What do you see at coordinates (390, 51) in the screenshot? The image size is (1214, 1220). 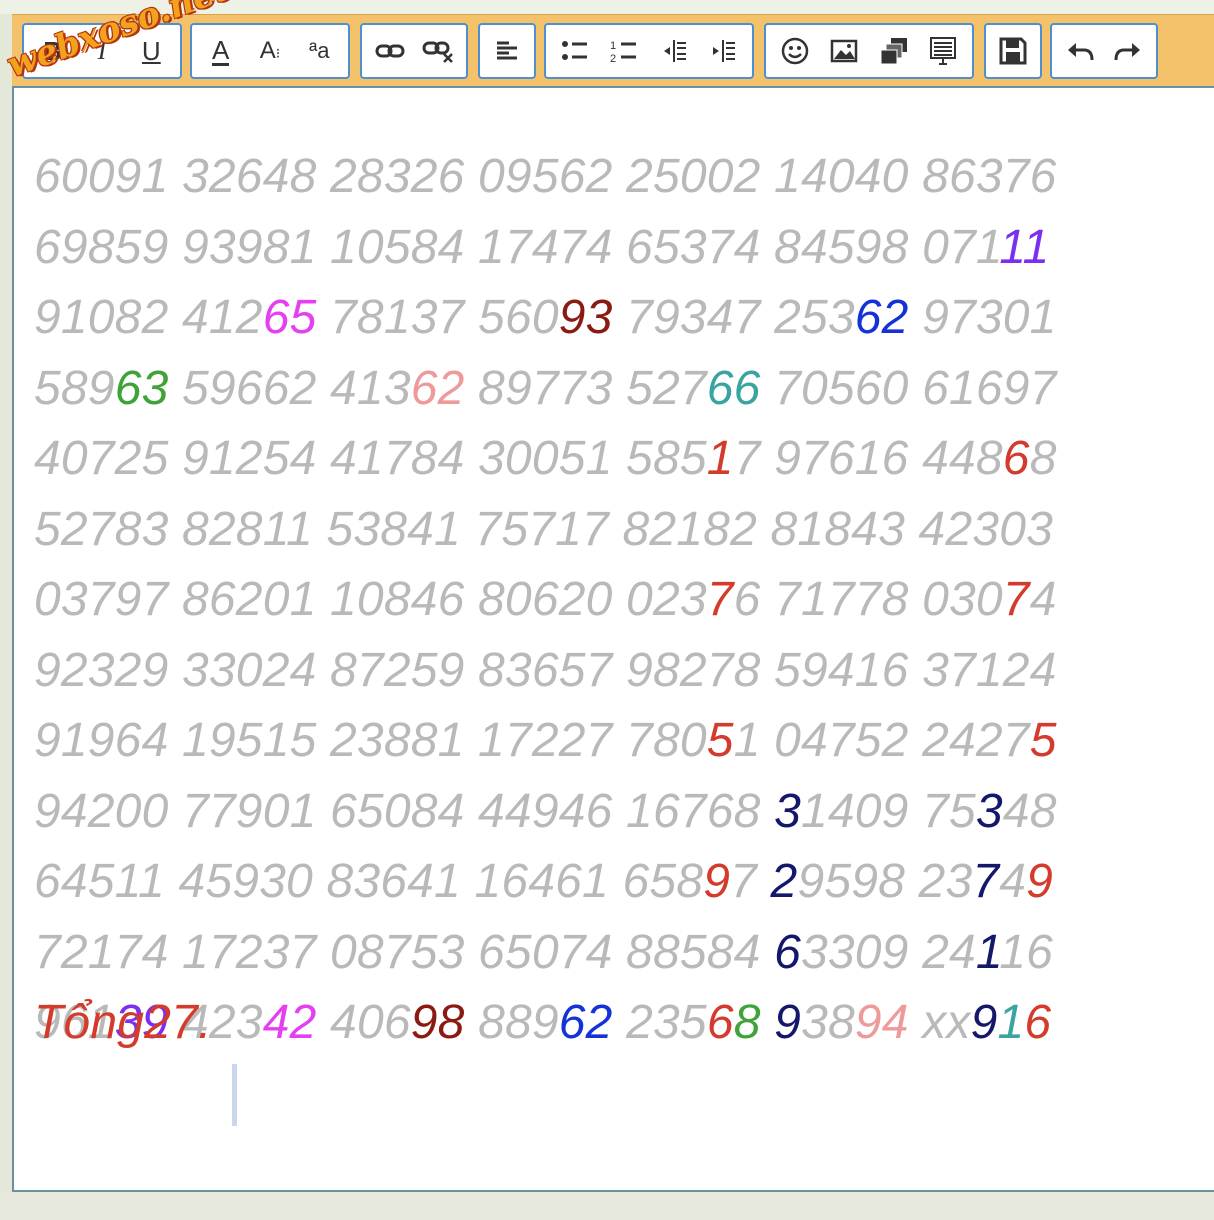 I see `link-icon` at bounding box center [390, 51].